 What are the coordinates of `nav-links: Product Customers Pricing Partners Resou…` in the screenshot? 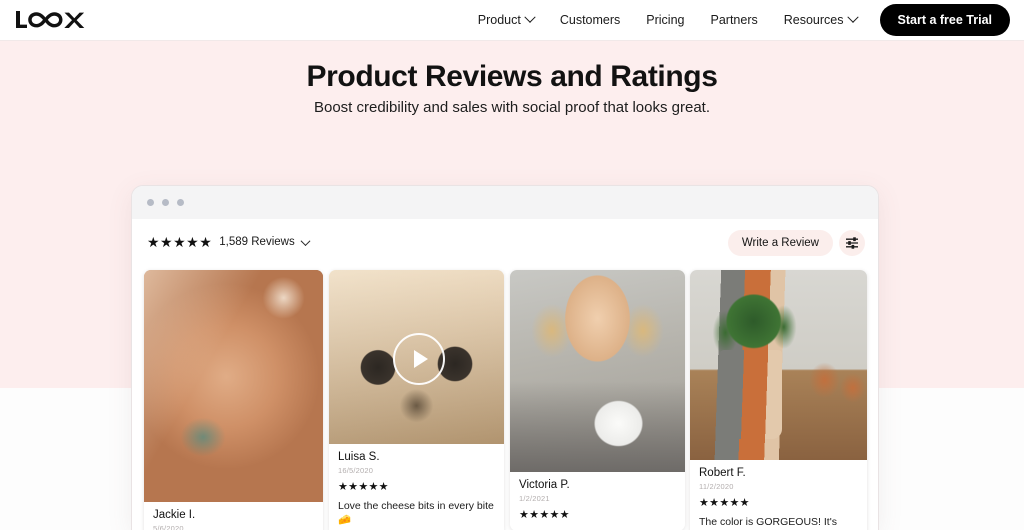 It's located at (737, 20).